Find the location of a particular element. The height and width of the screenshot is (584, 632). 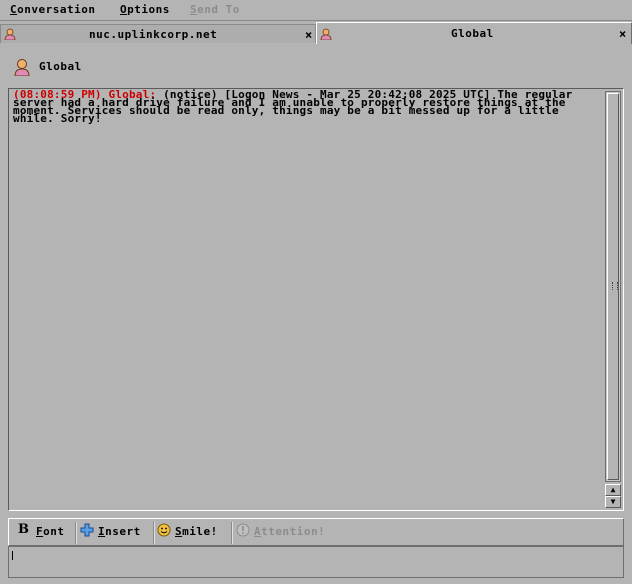

tab-nuc-uplinkcorp: nuc.uplinkcorp.net × is located at coordinates (158, 33).